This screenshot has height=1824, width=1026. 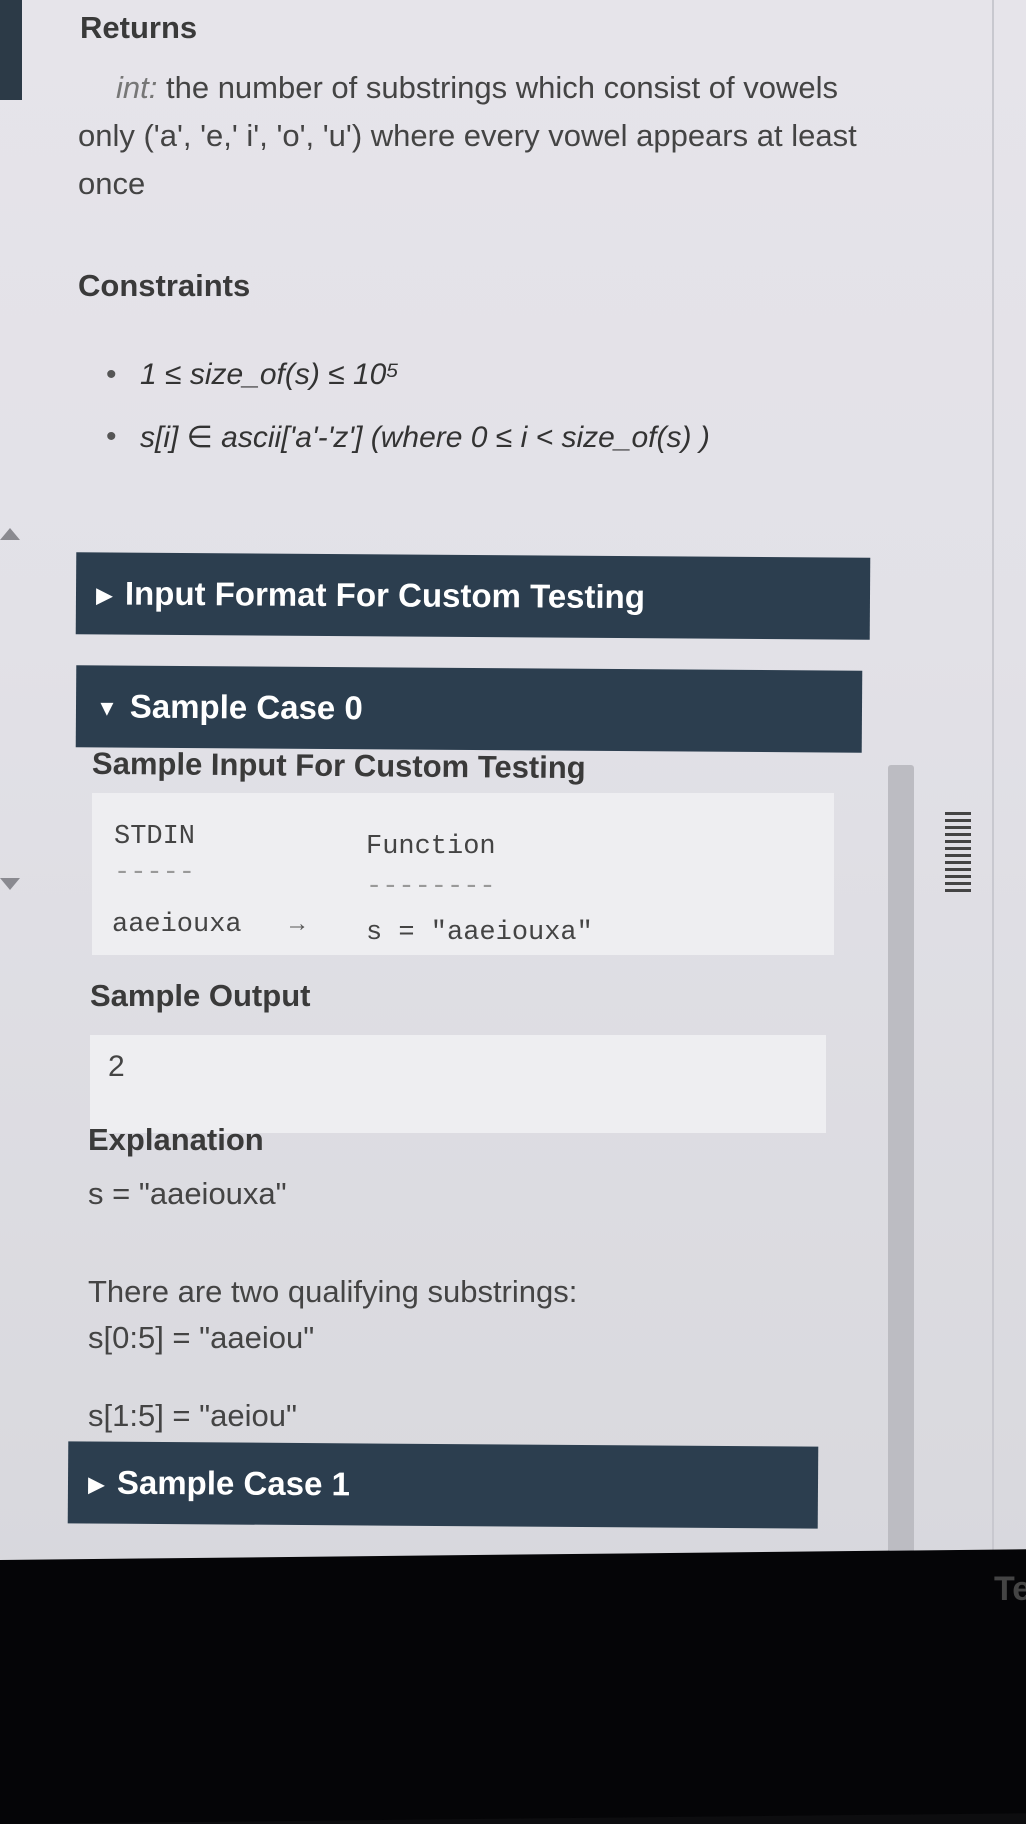 I want to click on sample-input-heading: Sample Input For Custom Testing, so click(x=338, y=765).